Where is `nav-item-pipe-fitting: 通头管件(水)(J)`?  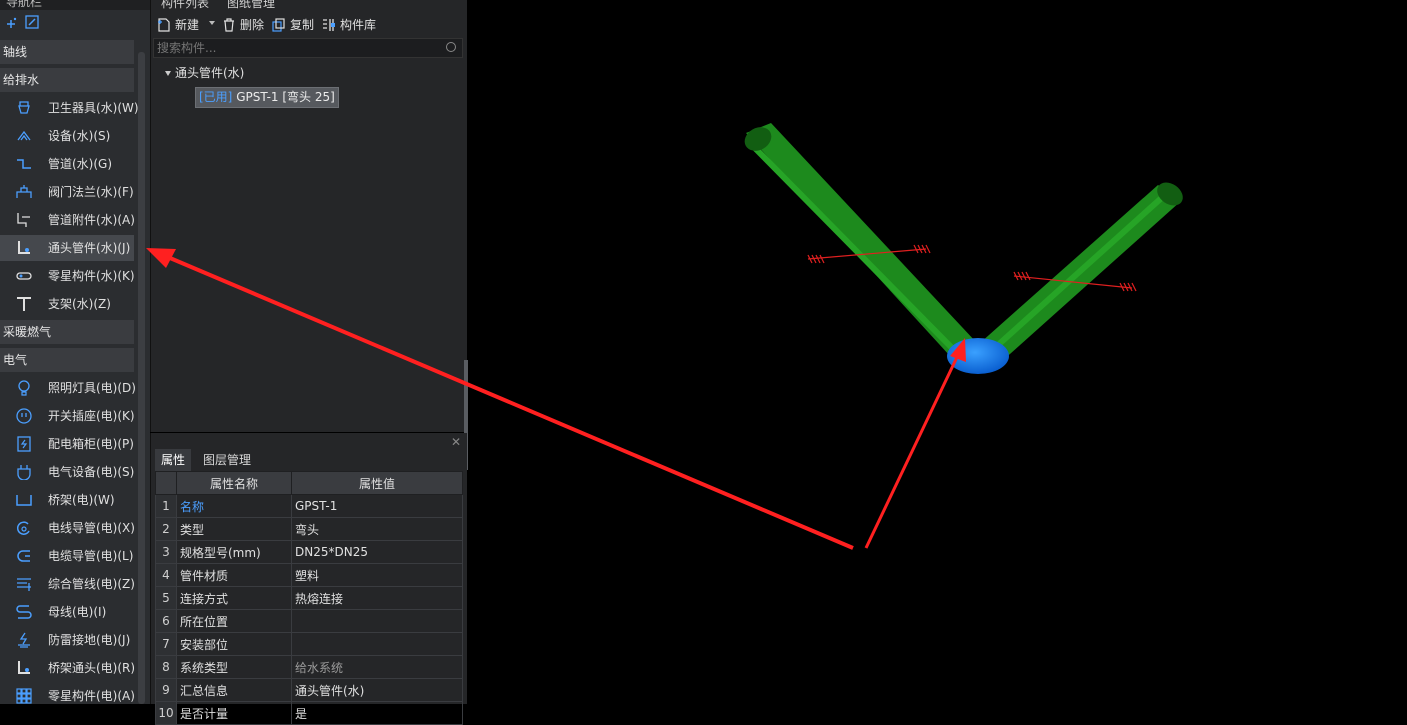
nav-item-pipe-fitting: 通头管件(水)(J) is located at coordinates (67, 248).